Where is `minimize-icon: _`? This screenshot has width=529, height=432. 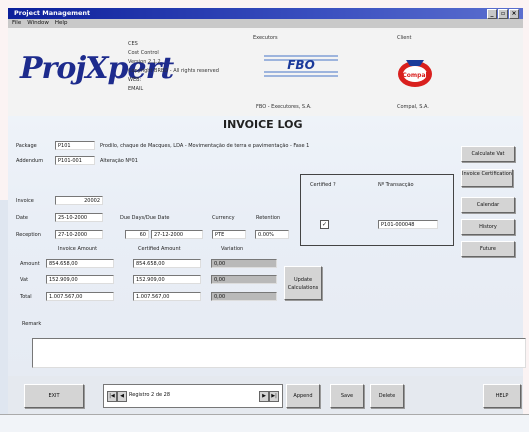
minimize-icon: _ is located at coordinates (492, 14).